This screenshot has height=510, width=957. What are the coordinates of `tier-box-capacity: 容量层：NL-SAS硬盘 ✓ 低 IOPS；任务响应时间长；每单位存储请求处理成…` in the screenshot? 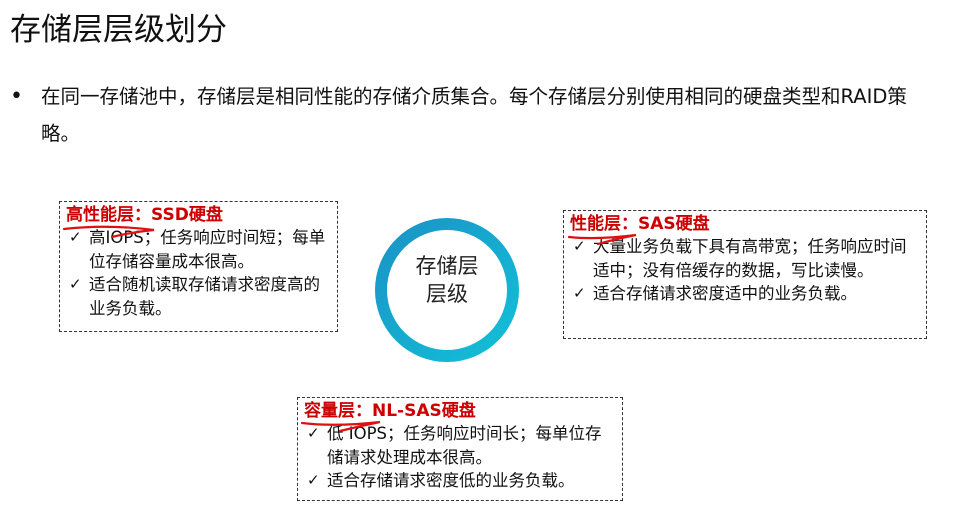 It's located at (460, 449).